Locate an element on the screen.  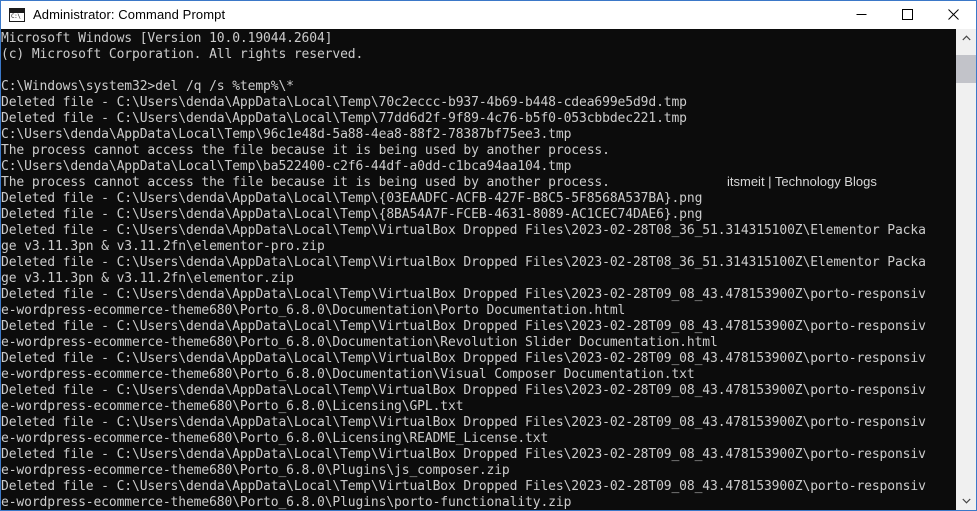
scroll-up-button is located at coordinates (966, 38).